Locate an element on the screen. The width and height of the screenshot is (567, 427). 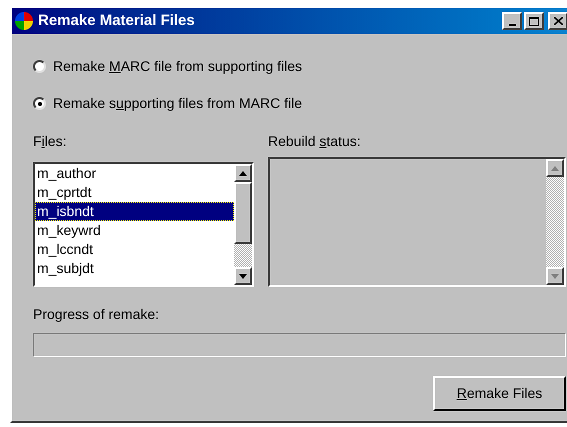
files-list: m_author m_cprtdt m_isbndt m_keywrd m_lccndt m_subjdt is located at coordinates (143, 224).